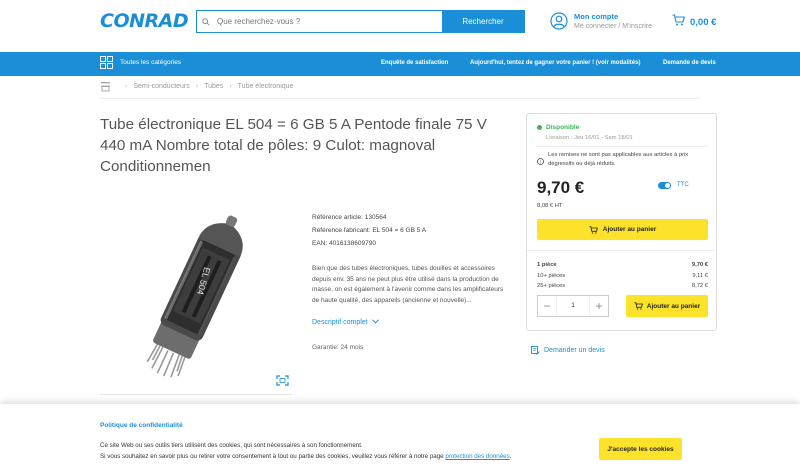 The width and height of the screenshot is (800, 471). Describe the element at coordinates (683, 185) in the screenshot. I see `ttc-toggle-label: TTC` at that location.